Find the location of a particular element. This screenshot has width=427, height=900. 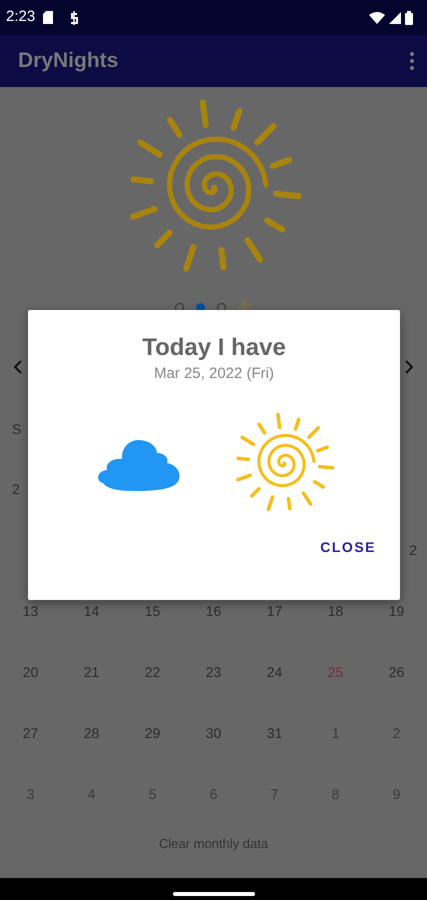

overflow-menu-button is located at coordinates (412, 61).